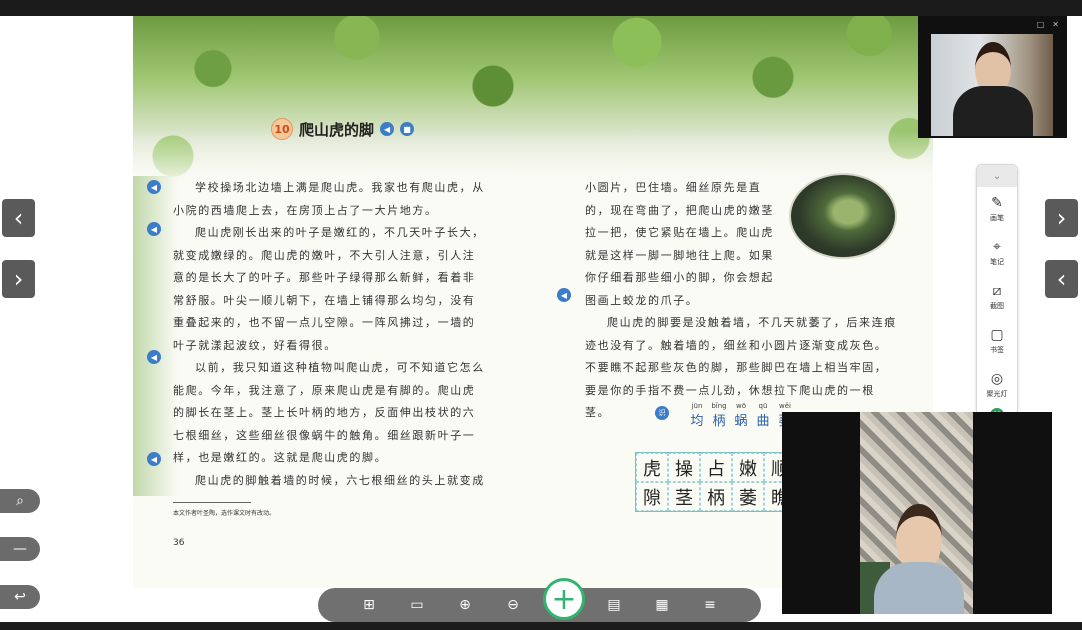  What do you see at coordinates (992, 24) in the screenshot?
I see `video-window-controls: □ ✕` at bounding box center [992, 24].